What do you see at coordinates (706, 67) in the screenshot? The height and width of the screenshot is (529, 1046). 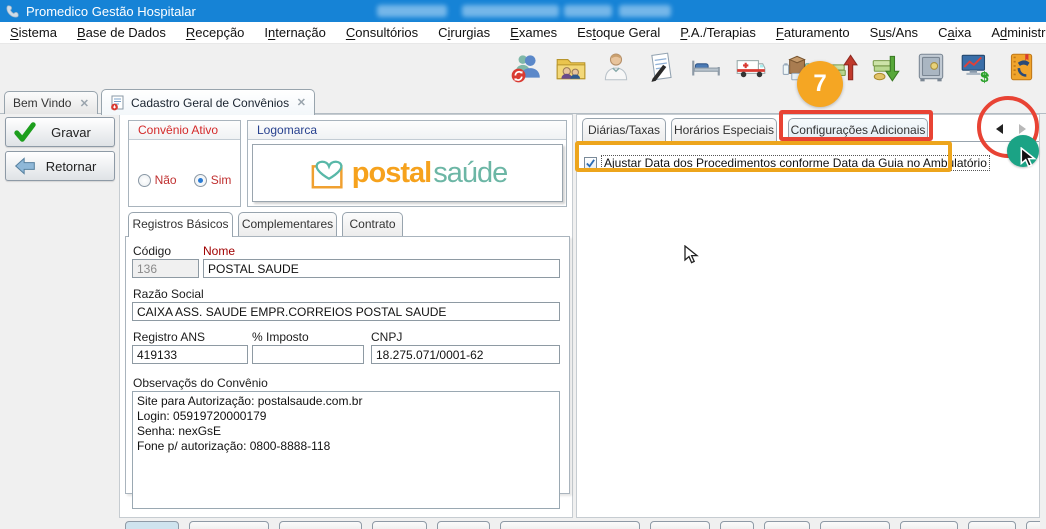 I see `hospital-bed-icon` at bounding box center [706, 67].